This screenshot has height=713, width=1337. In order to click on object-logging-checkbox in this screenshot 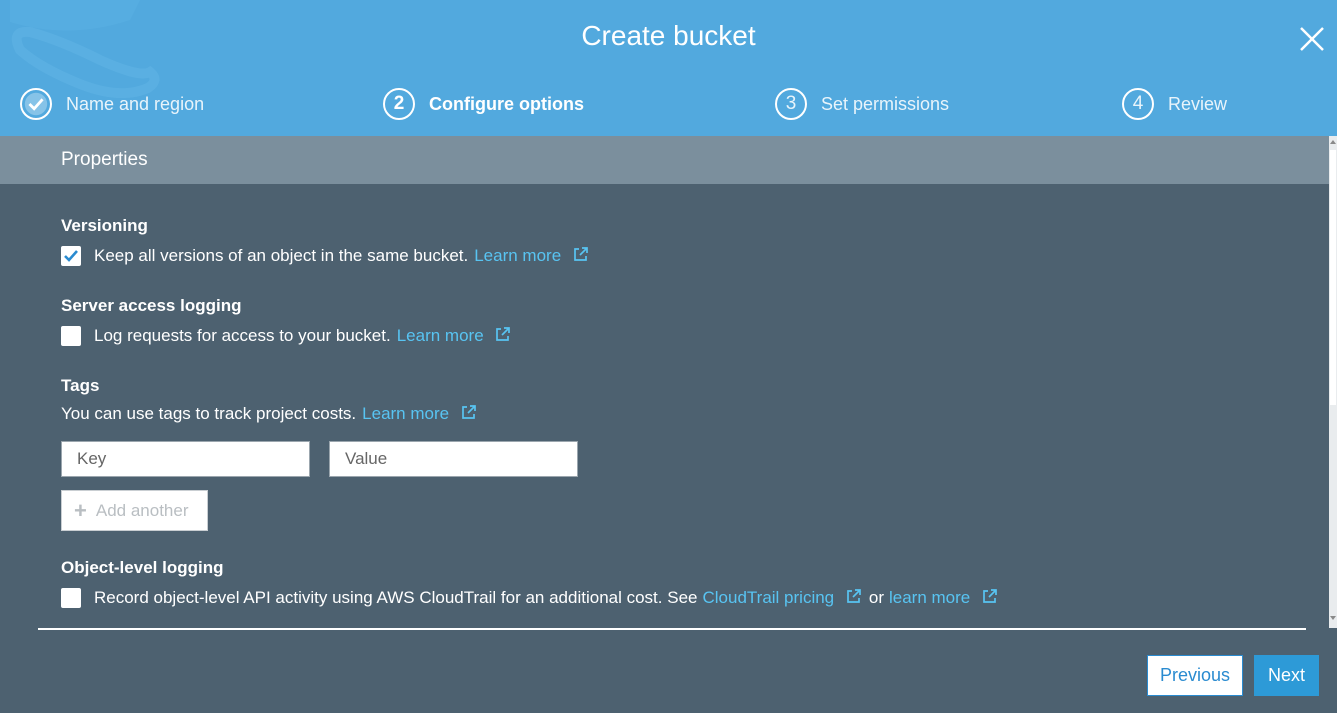, I will do `click(71, 598)`.